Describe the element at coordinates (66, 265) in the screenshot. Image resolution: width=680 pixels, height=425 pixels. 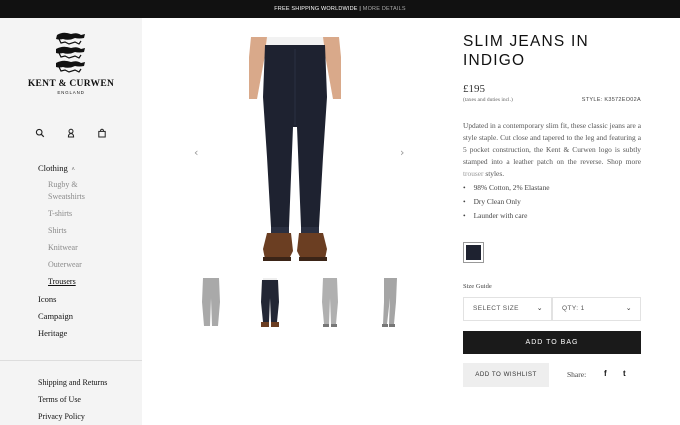
I see `nav-sub-outerwear: Outerwear` at that location.